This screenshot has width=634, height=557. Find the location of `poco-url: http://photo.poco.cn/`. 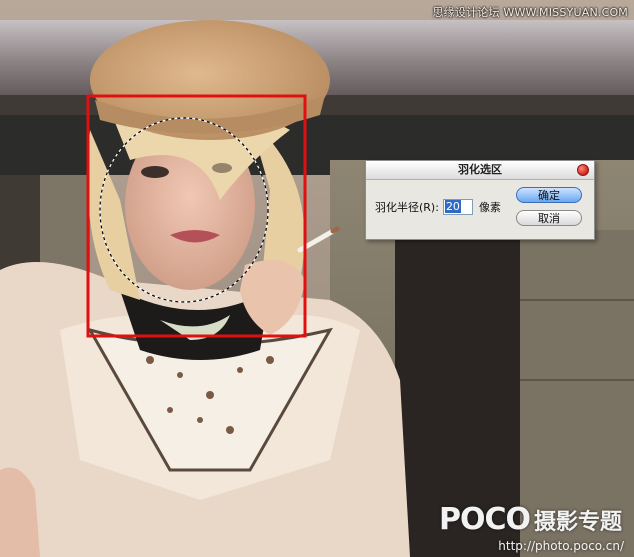

poco-url: http://photo.poco.cn/ is located at coordinates (561, 546).